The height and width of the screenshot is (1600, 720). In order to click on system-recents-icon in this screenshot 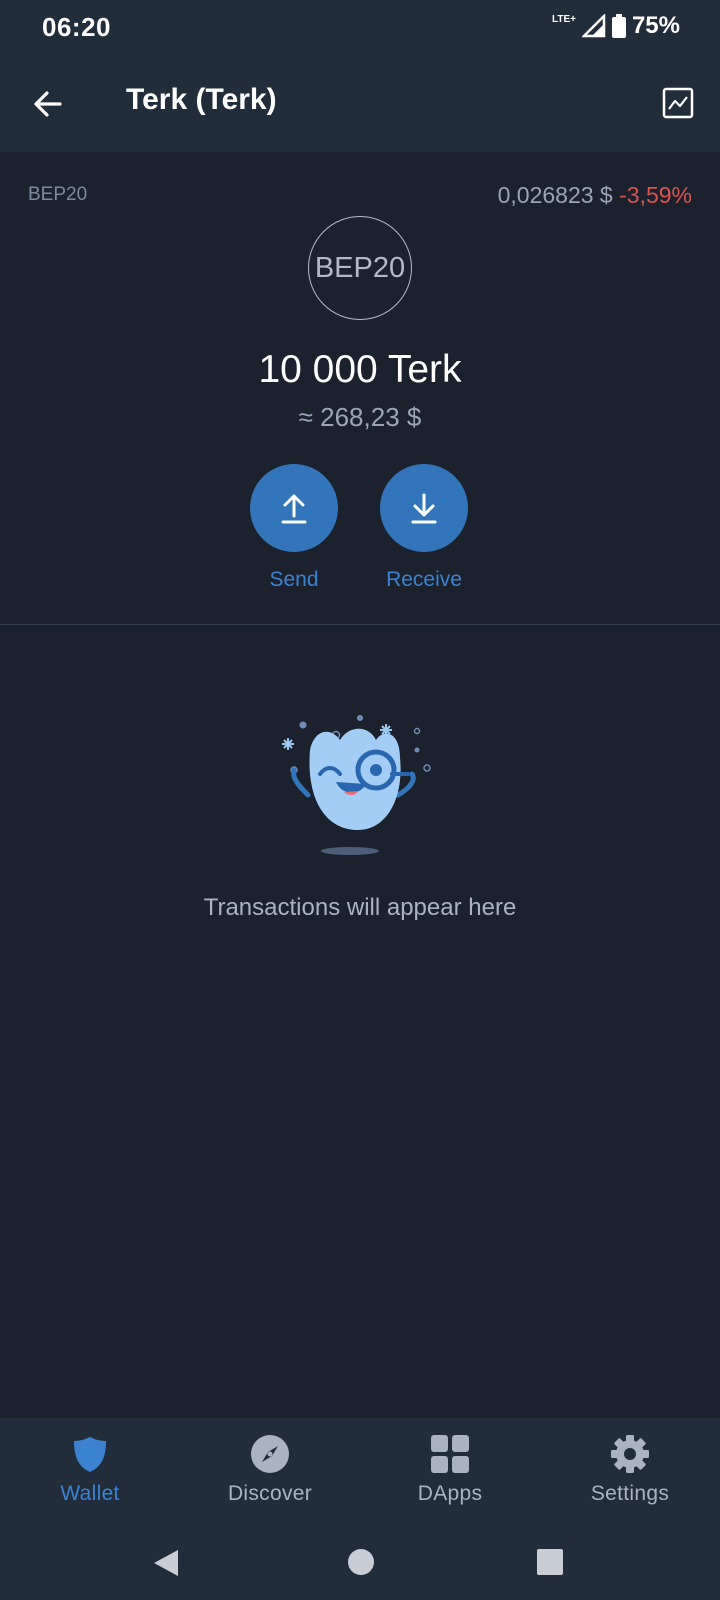, I will do `click(550, 1562)`.